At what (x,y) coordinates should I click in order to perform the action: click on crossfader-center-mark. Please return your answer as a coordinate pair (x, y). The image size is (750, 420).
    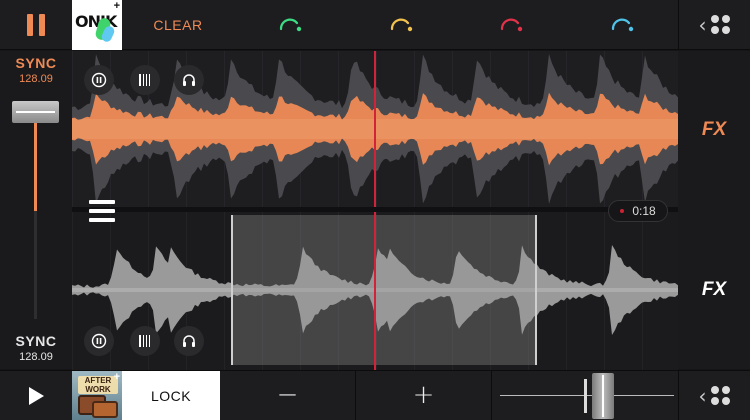
    Looking at the image, I should click on (585, 396).